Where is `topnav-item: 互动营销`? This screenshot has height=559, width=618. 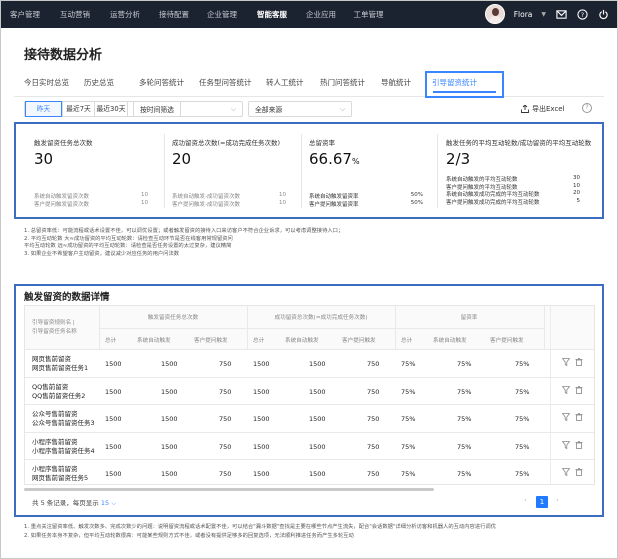
topnav-item: 互动营销 is located at coordinates (75, 14).